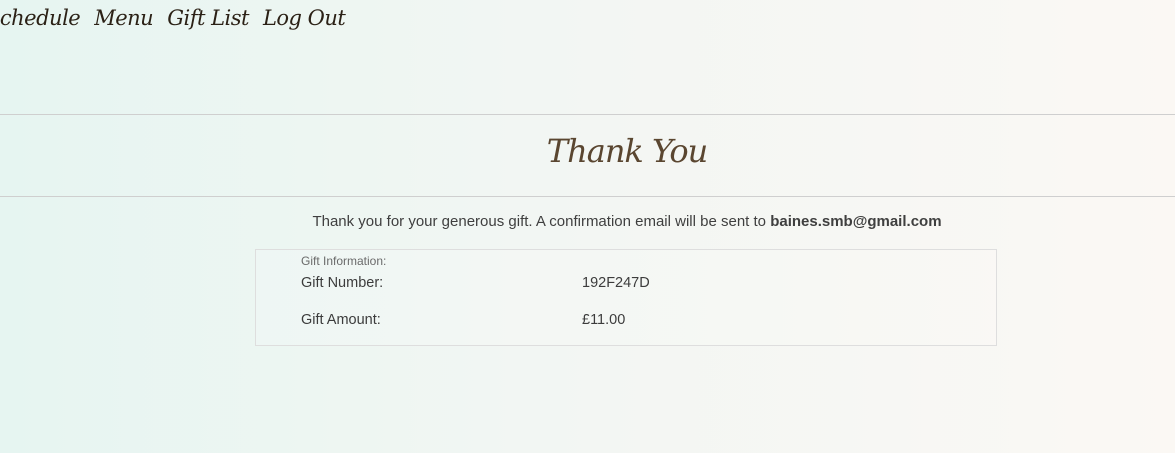 Image resolution: width=1175 pixels, height=453 pixels. I want to click on confirmation-email: baines.smb@gmail.com, so click(856, 221).